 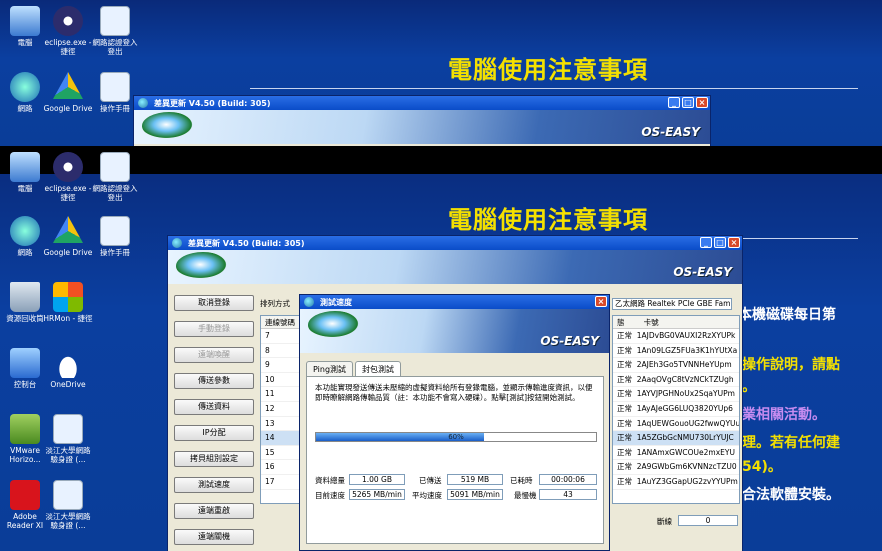 I want to click on detail-header: 態 卡號, so click(x=676, y=322).